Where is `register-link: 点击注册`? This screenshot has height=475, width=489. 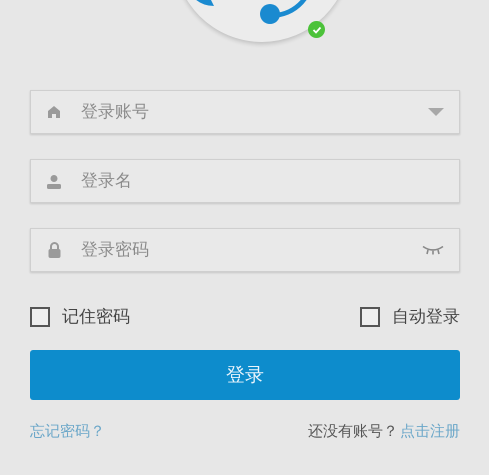
register-link: 点击注册 is located at coordinates (430, 431).